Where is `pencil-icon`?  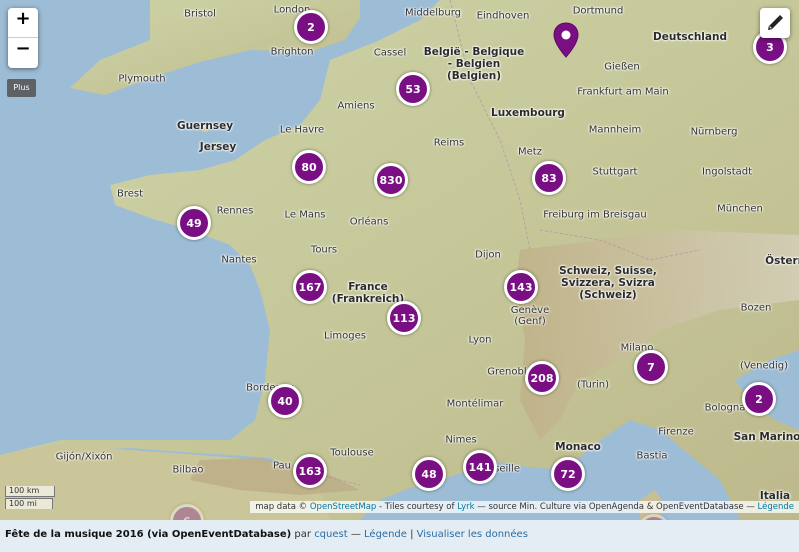 pencil-icon is located at coordinates (775, 22).